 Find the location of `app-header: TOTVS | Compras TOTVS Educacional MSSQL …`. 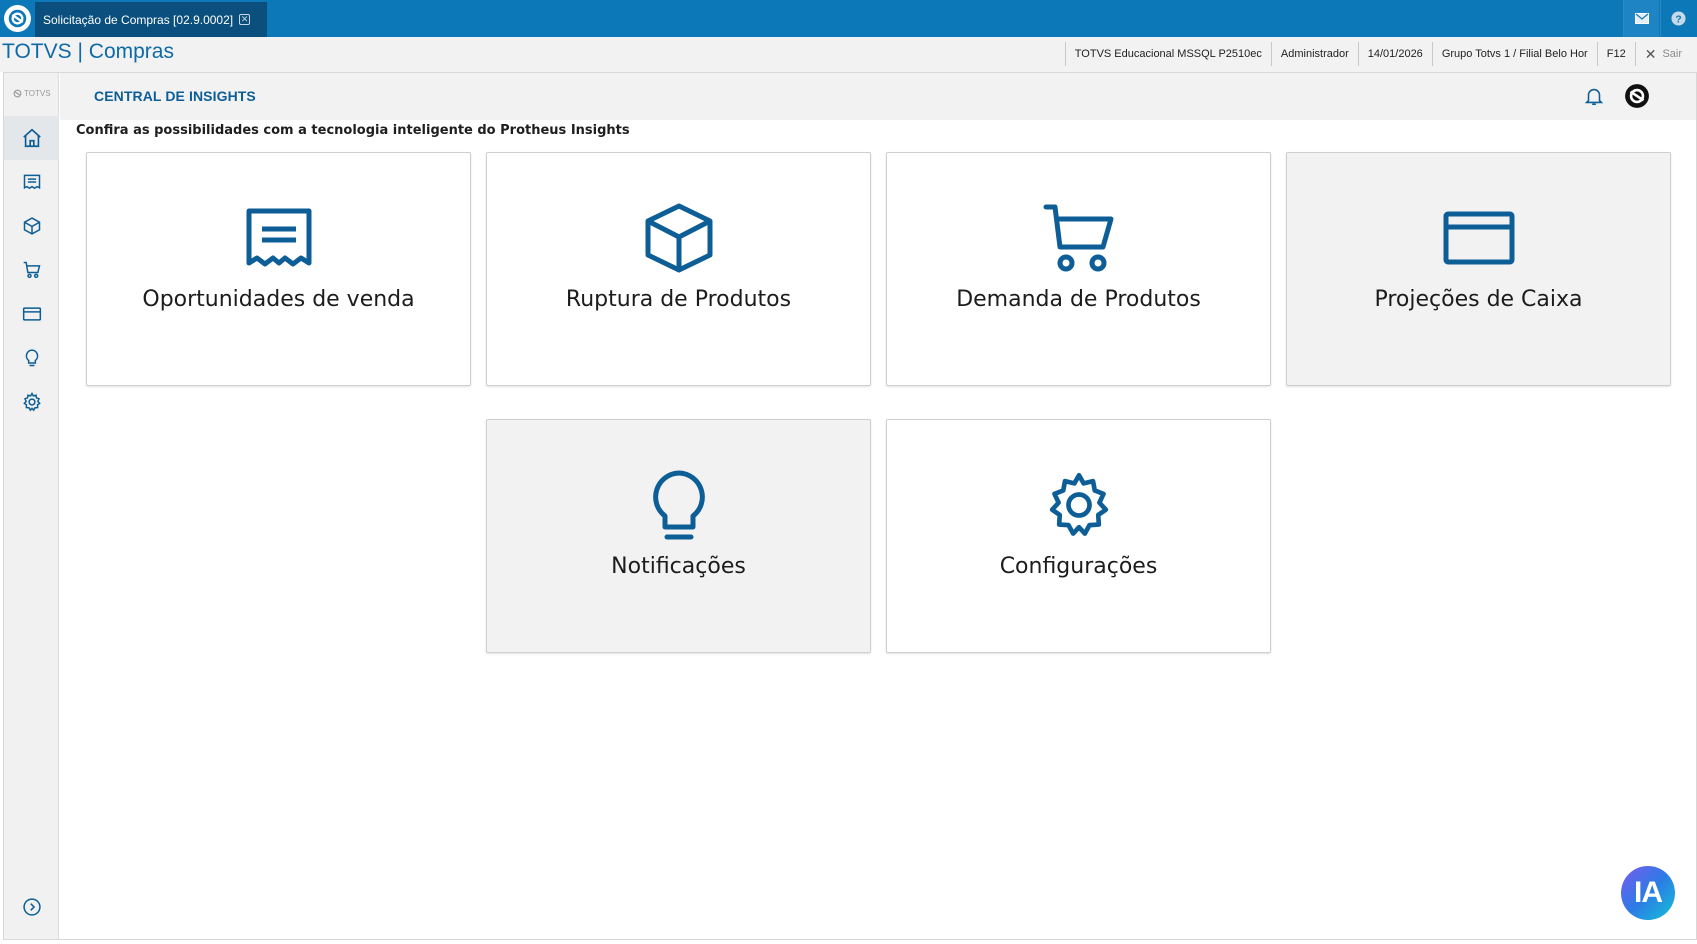

app-header: TOTVS | Compras TOTVS Educacional MSSQL … is located at coordinates (848, 54).